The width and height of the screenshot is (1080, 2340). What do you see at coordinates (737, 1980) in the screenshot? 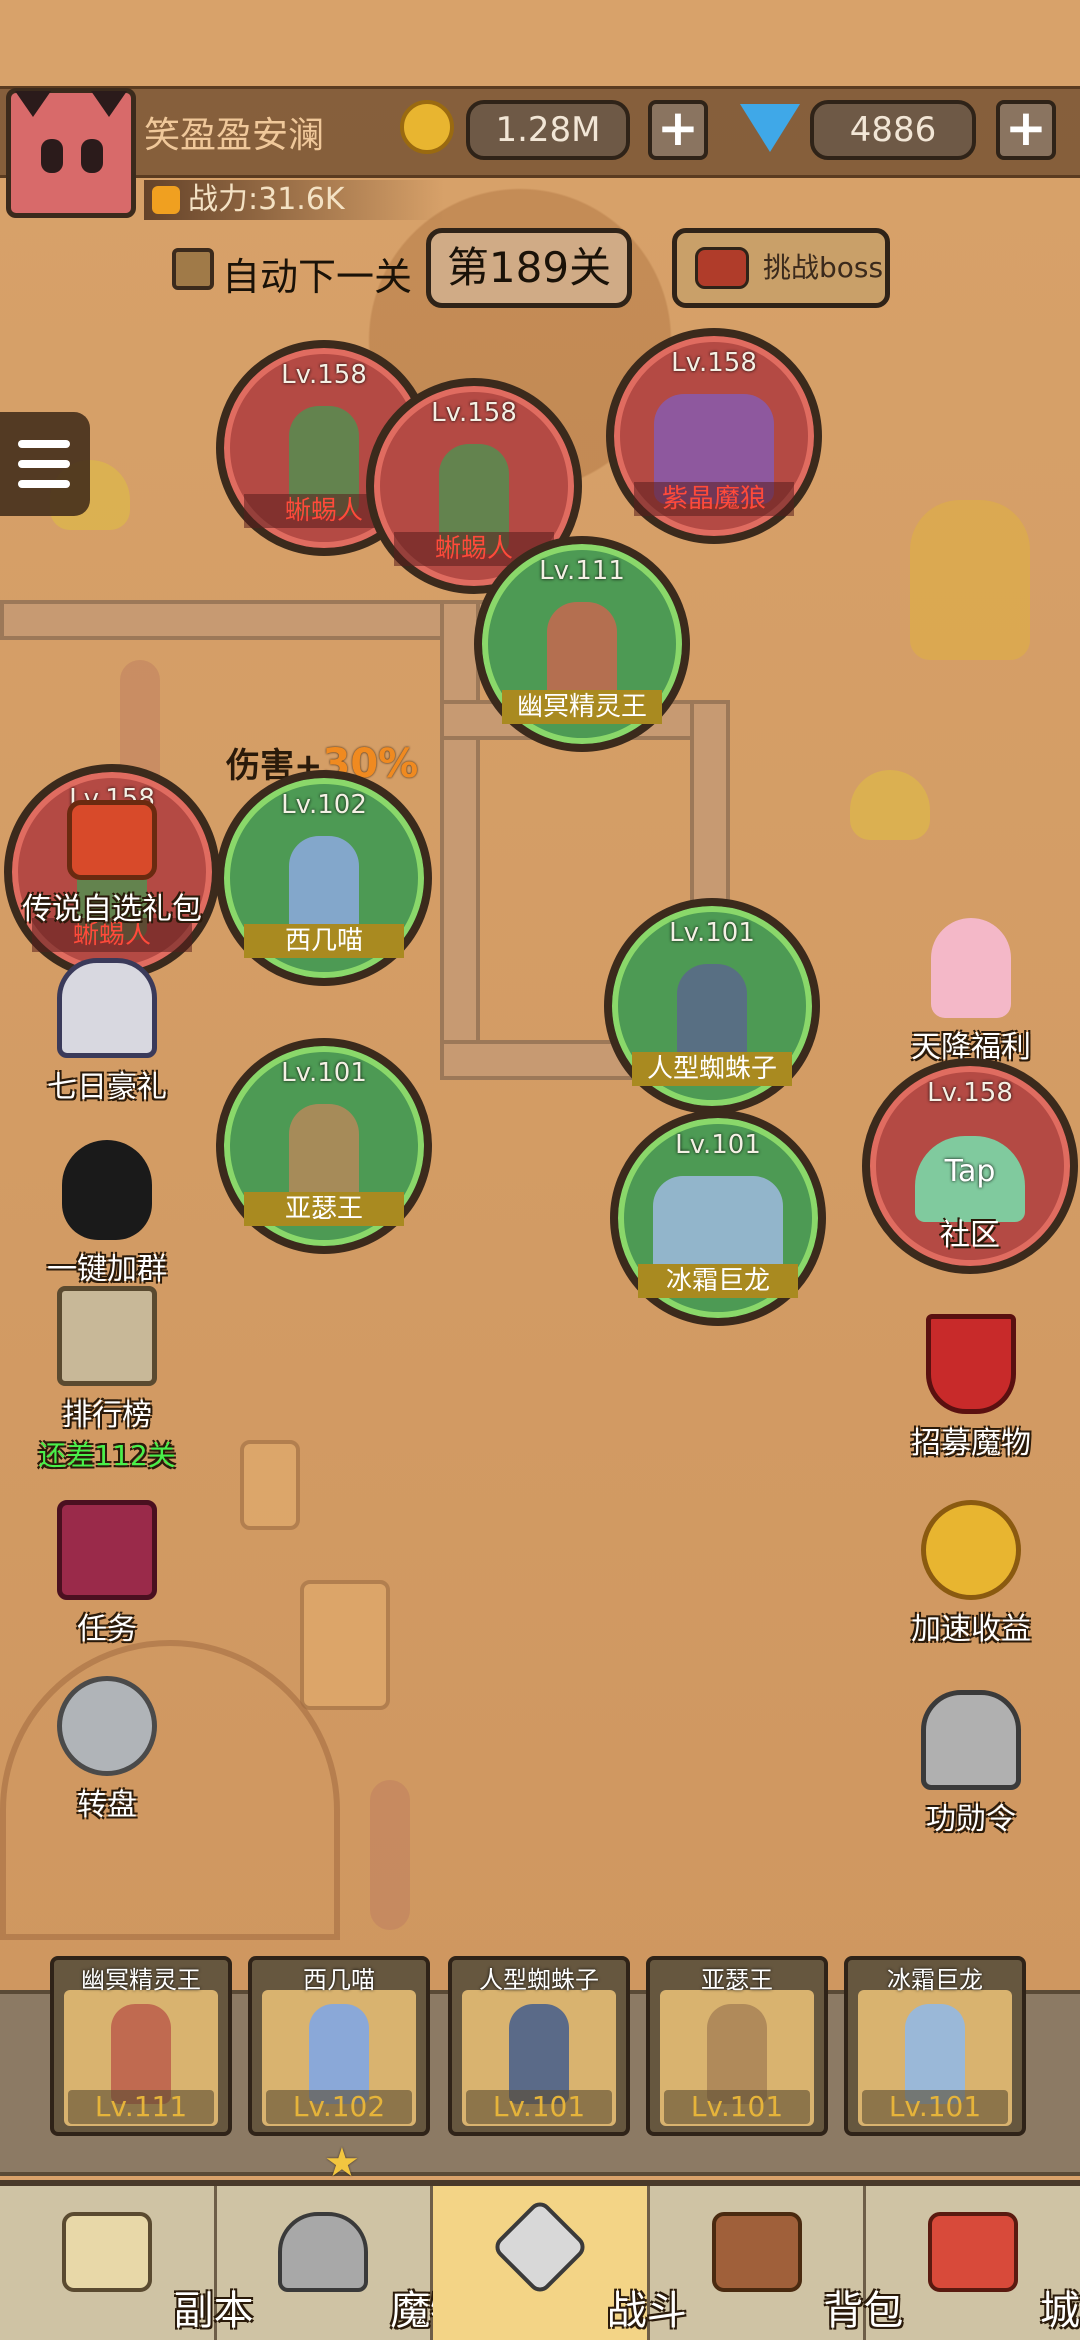
I see `team-member-name: 亚瑟王` at bounding box center [737, 1980].